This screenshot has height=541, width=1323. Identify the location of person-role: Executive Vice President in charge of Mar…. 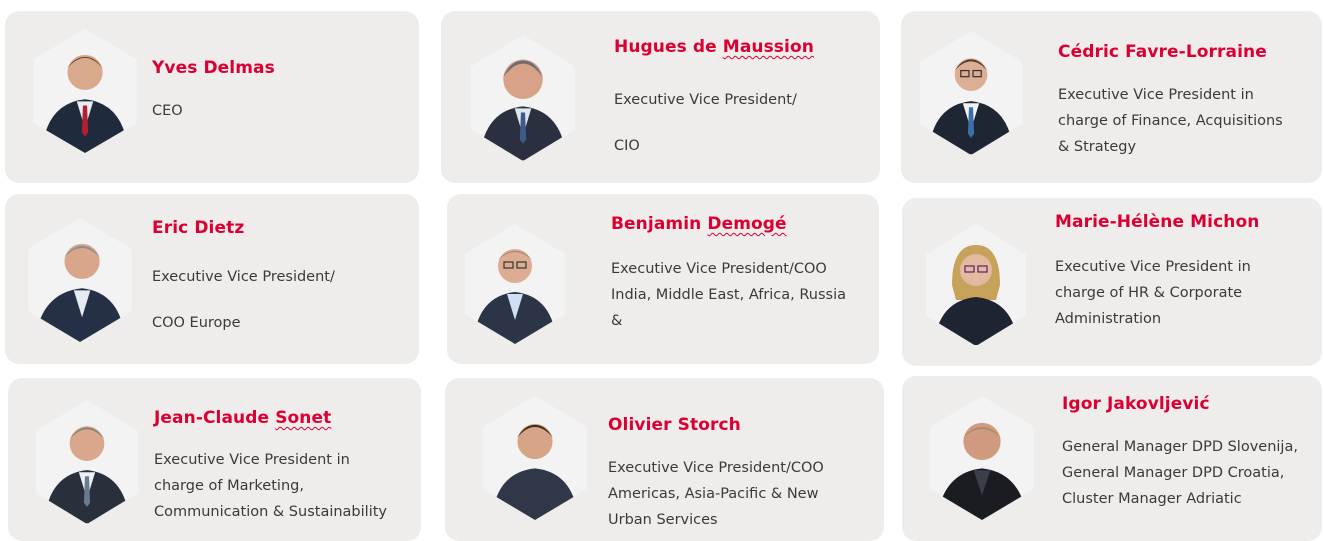
(270, 486).